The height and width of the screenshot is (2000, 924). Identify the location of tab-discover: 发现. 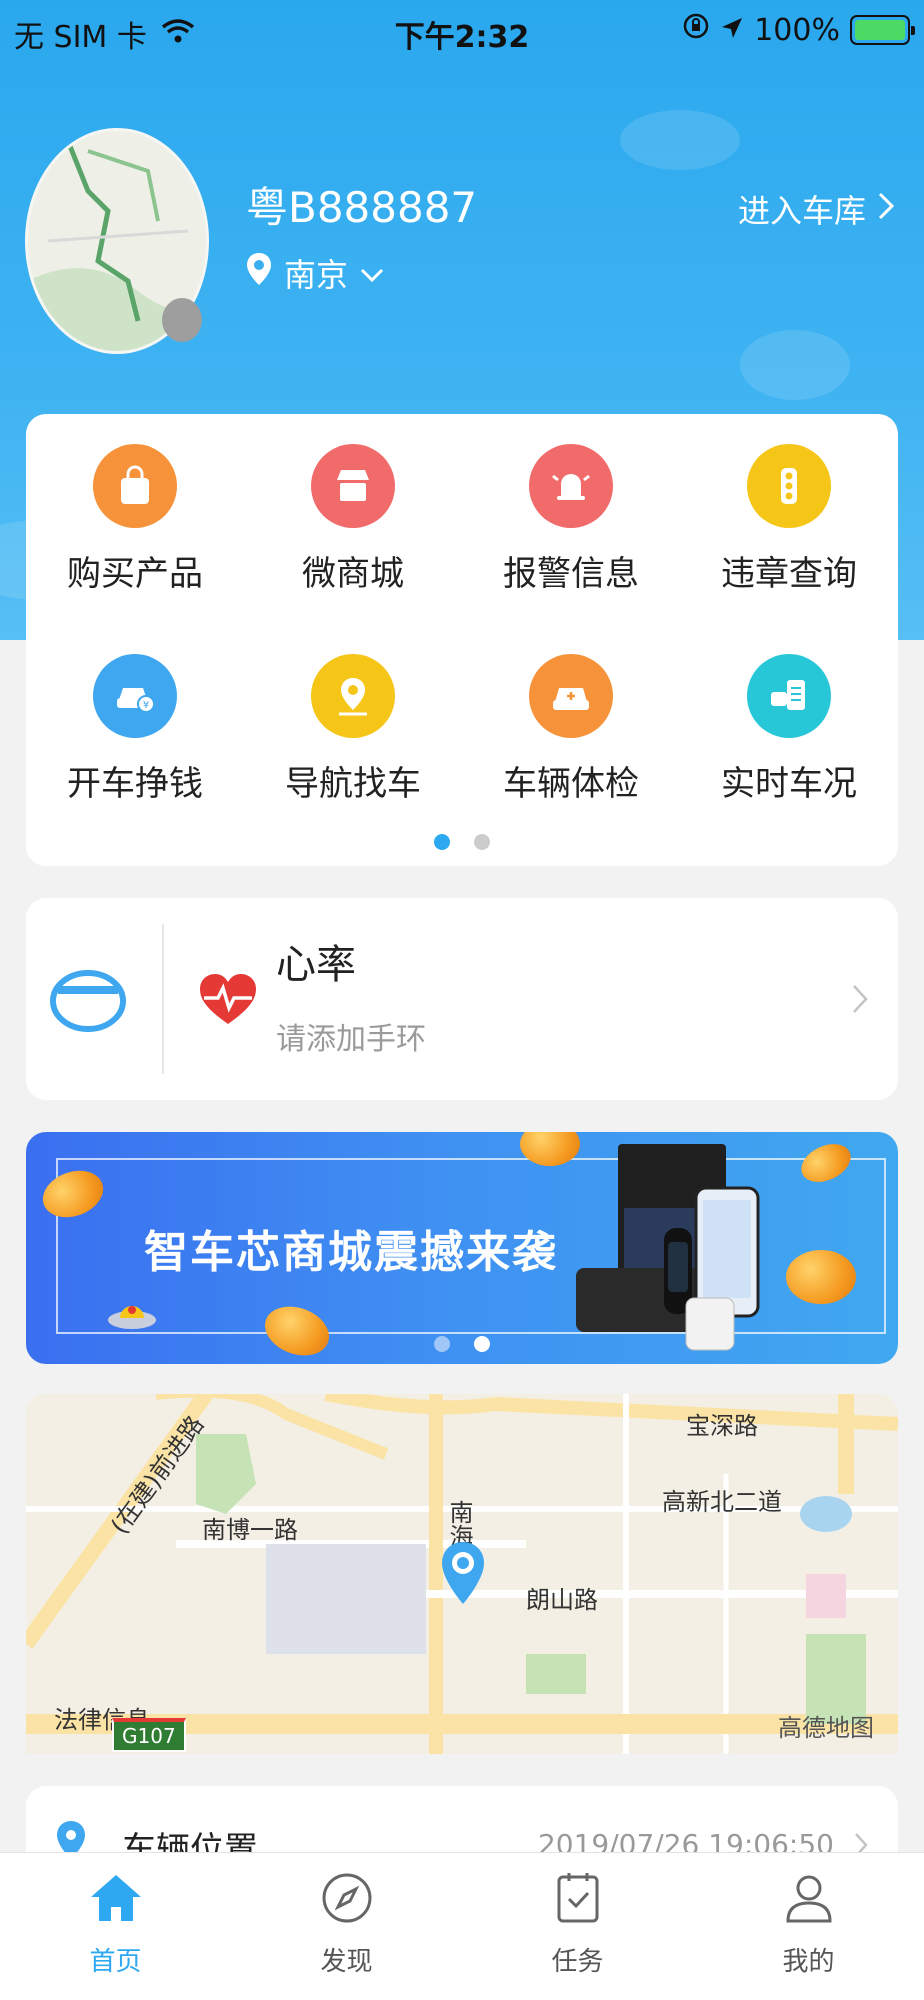
(346, 1924).